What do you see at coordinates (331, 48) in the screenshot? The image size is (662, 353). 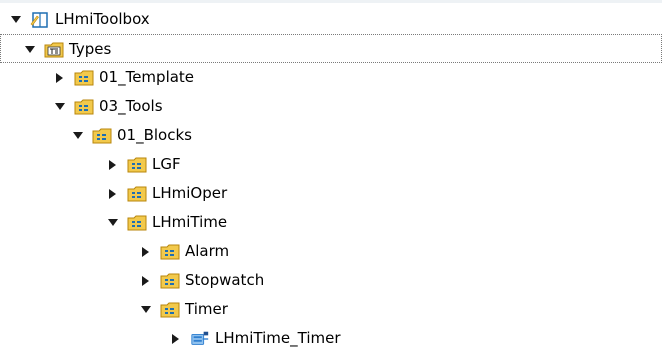 I see `tree-row-types: Types` at bounding box center [331, 48].